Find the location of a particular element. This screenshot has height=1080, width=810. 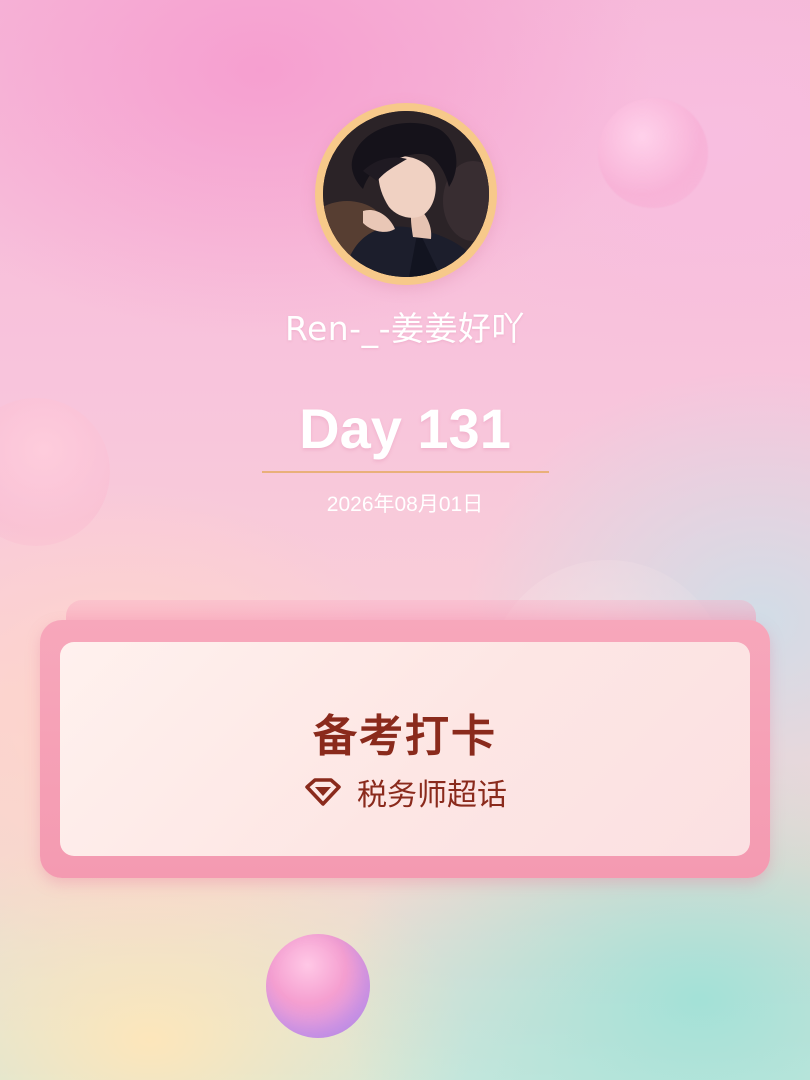

diamond-icon is located at coordinates (323, 792).